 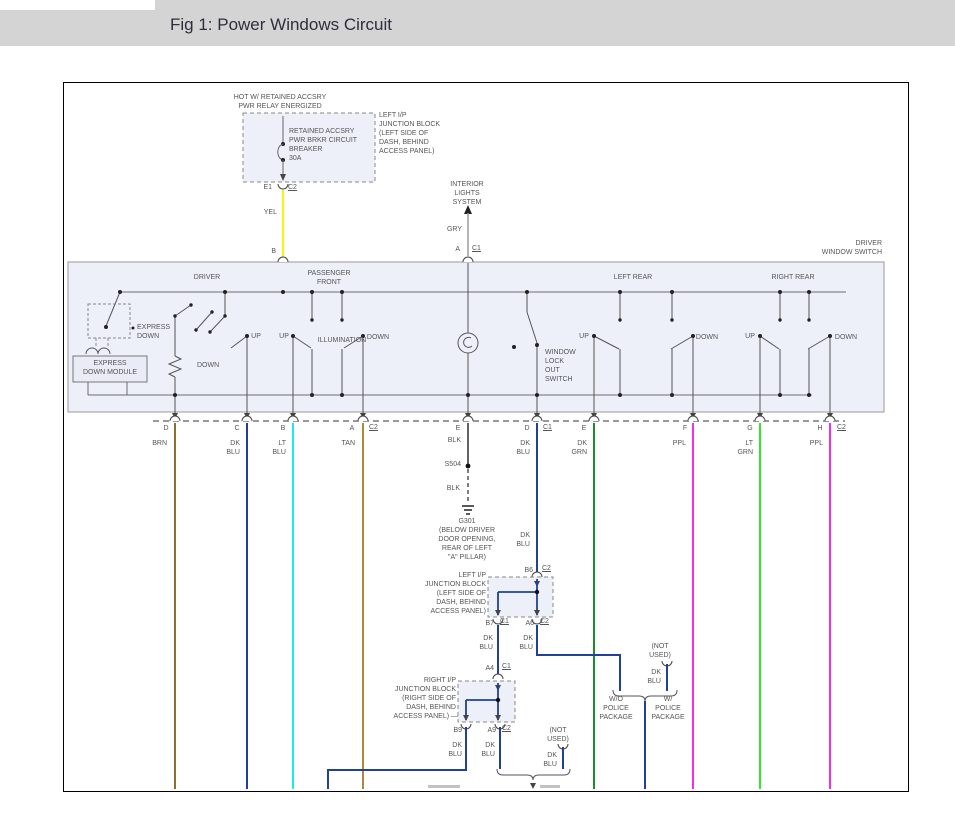 I want to click on express-down-1: EXPRESS, so click(x=154, y=327).